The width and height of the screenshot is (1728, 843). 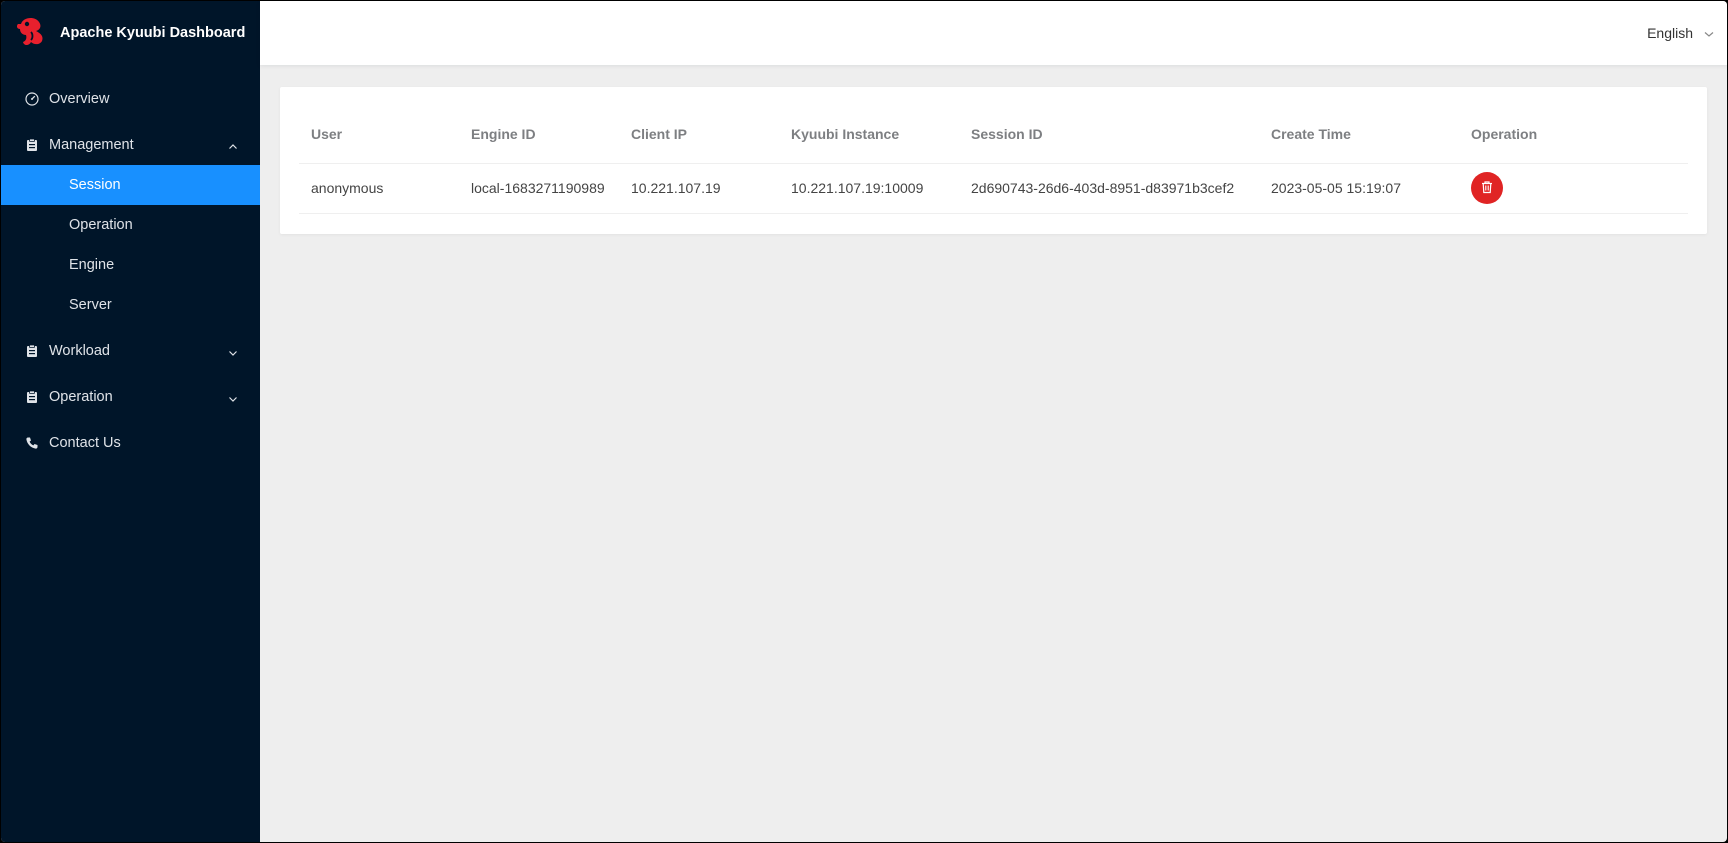 What do you see at coordinates (869, 188) in the screenshot?
I see `cell-kyuubi-instance: 10.221.107.19:10009` at bounding box center [869, 188].